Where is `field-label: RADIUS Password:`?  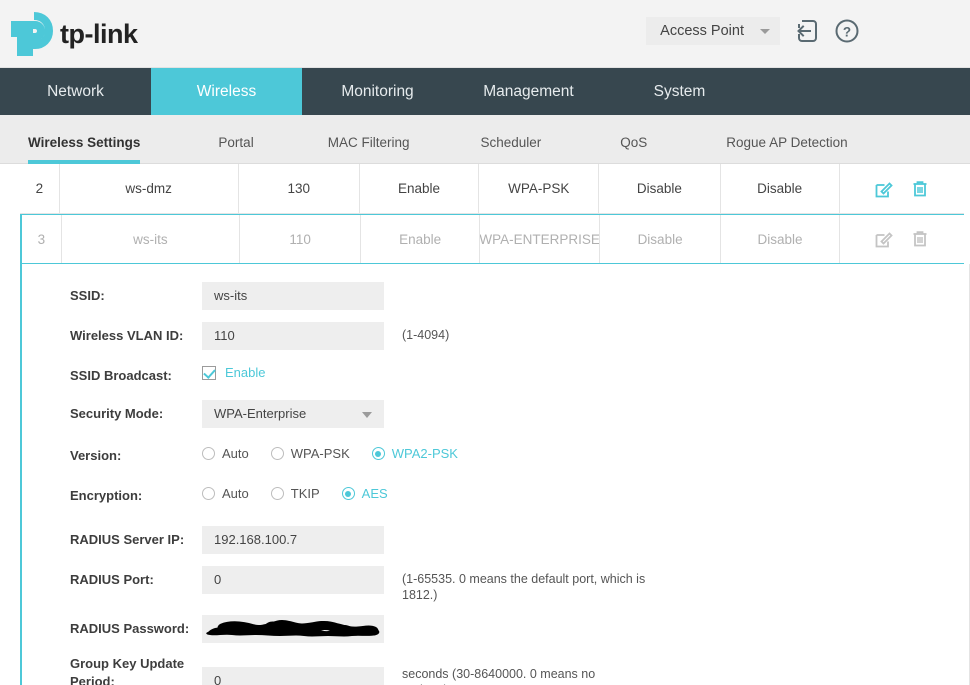 field-label: RADIUS Password: is located at coordinates (130, 629).